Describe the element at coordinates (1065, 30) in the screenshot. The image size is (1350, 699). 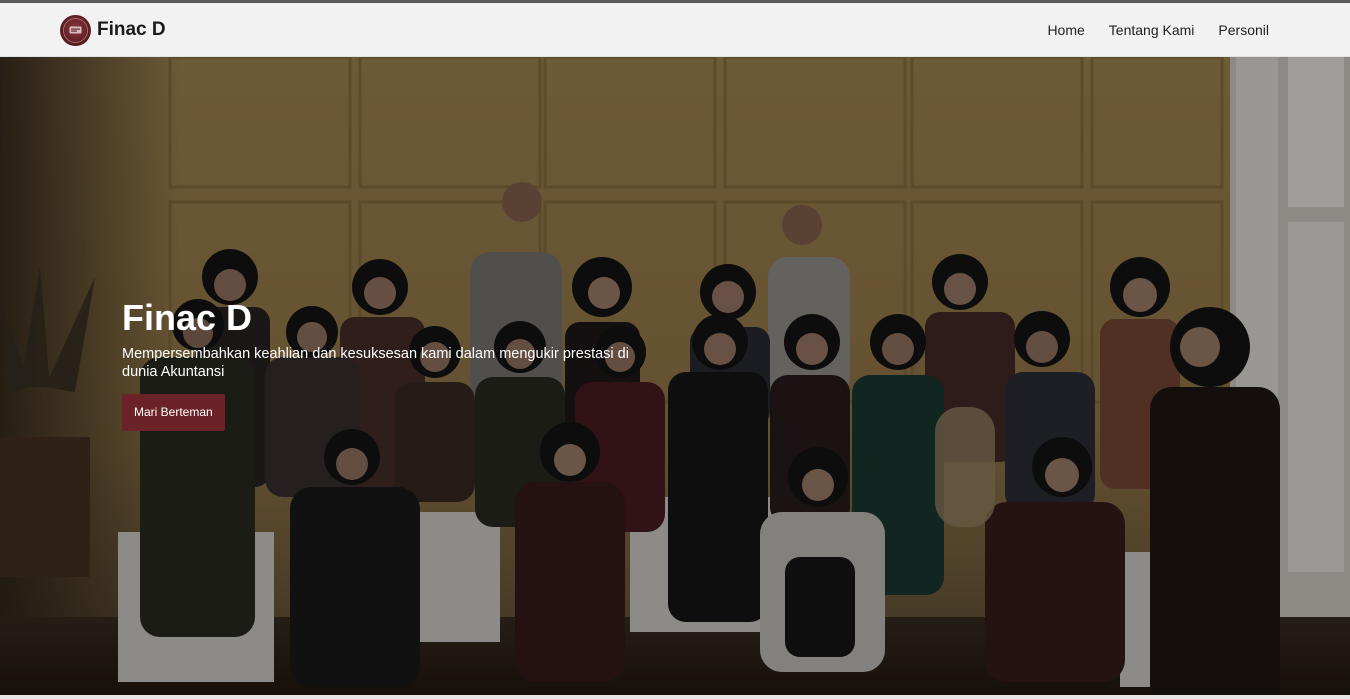
I see `nav-home: Home` at that location.